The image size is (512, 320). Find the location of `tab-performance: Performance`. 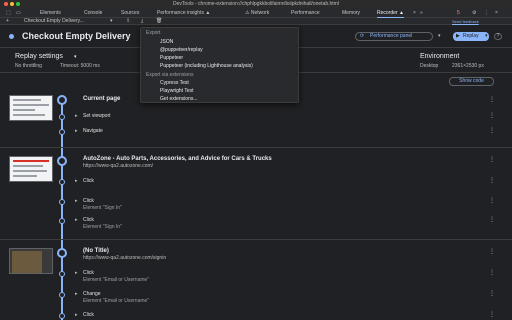

tab-performance: Performance is located at coordinates (305, 13).